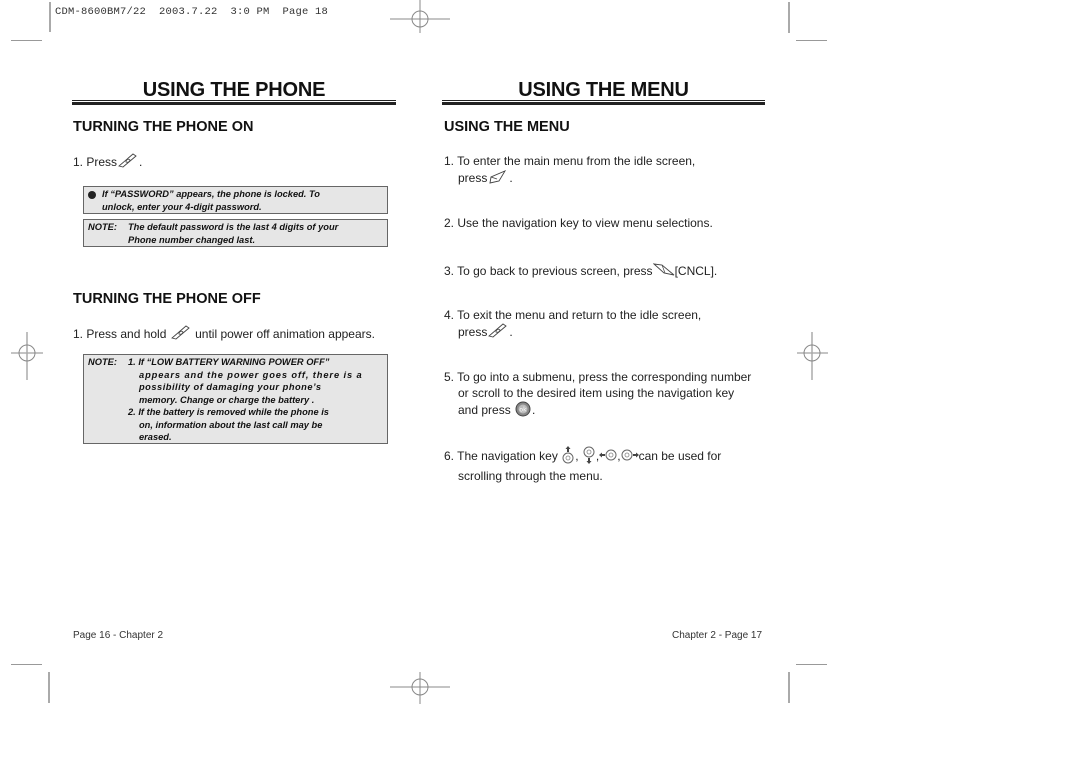  Describe the element at coordinates (589, 457) in the screenshot. I see `nav-down-icon` at that location.